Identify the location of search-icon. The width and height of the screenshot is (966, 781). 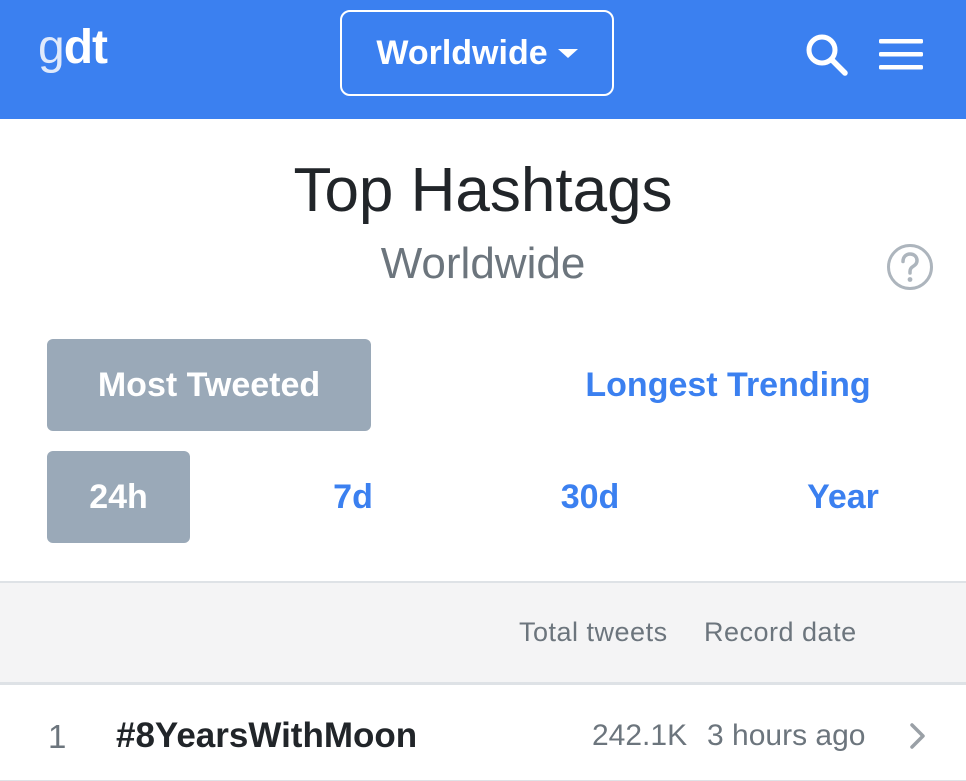
(826, 54).